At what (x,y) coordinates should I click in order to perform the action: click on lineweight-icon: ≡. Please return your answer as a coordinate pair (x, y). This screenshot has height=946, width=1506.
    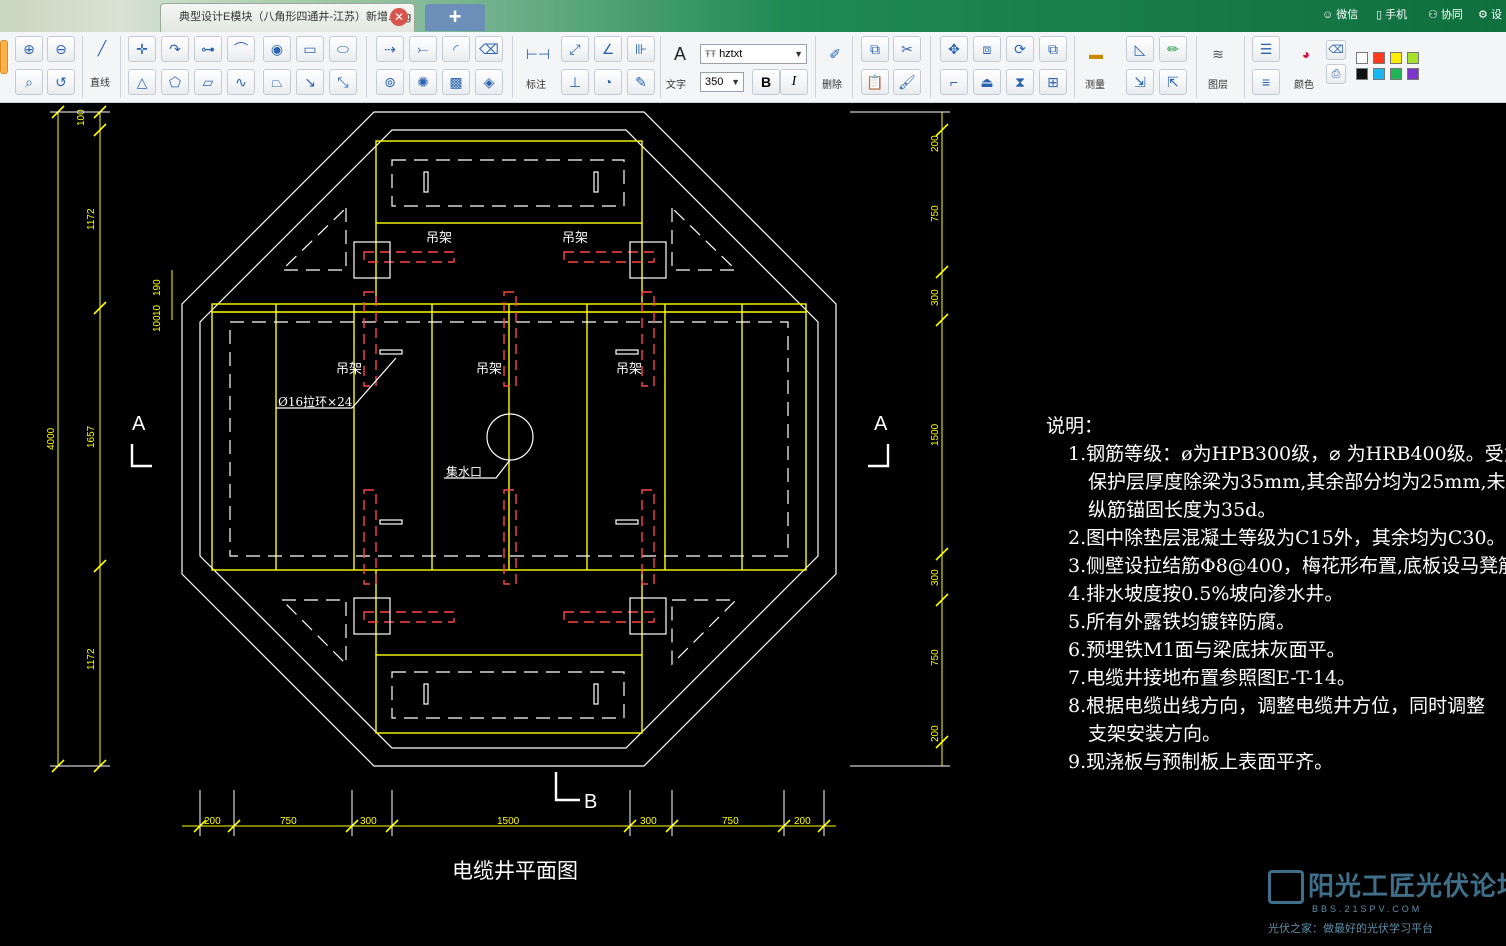
    Looking at the image, I should click on (1266, 82).